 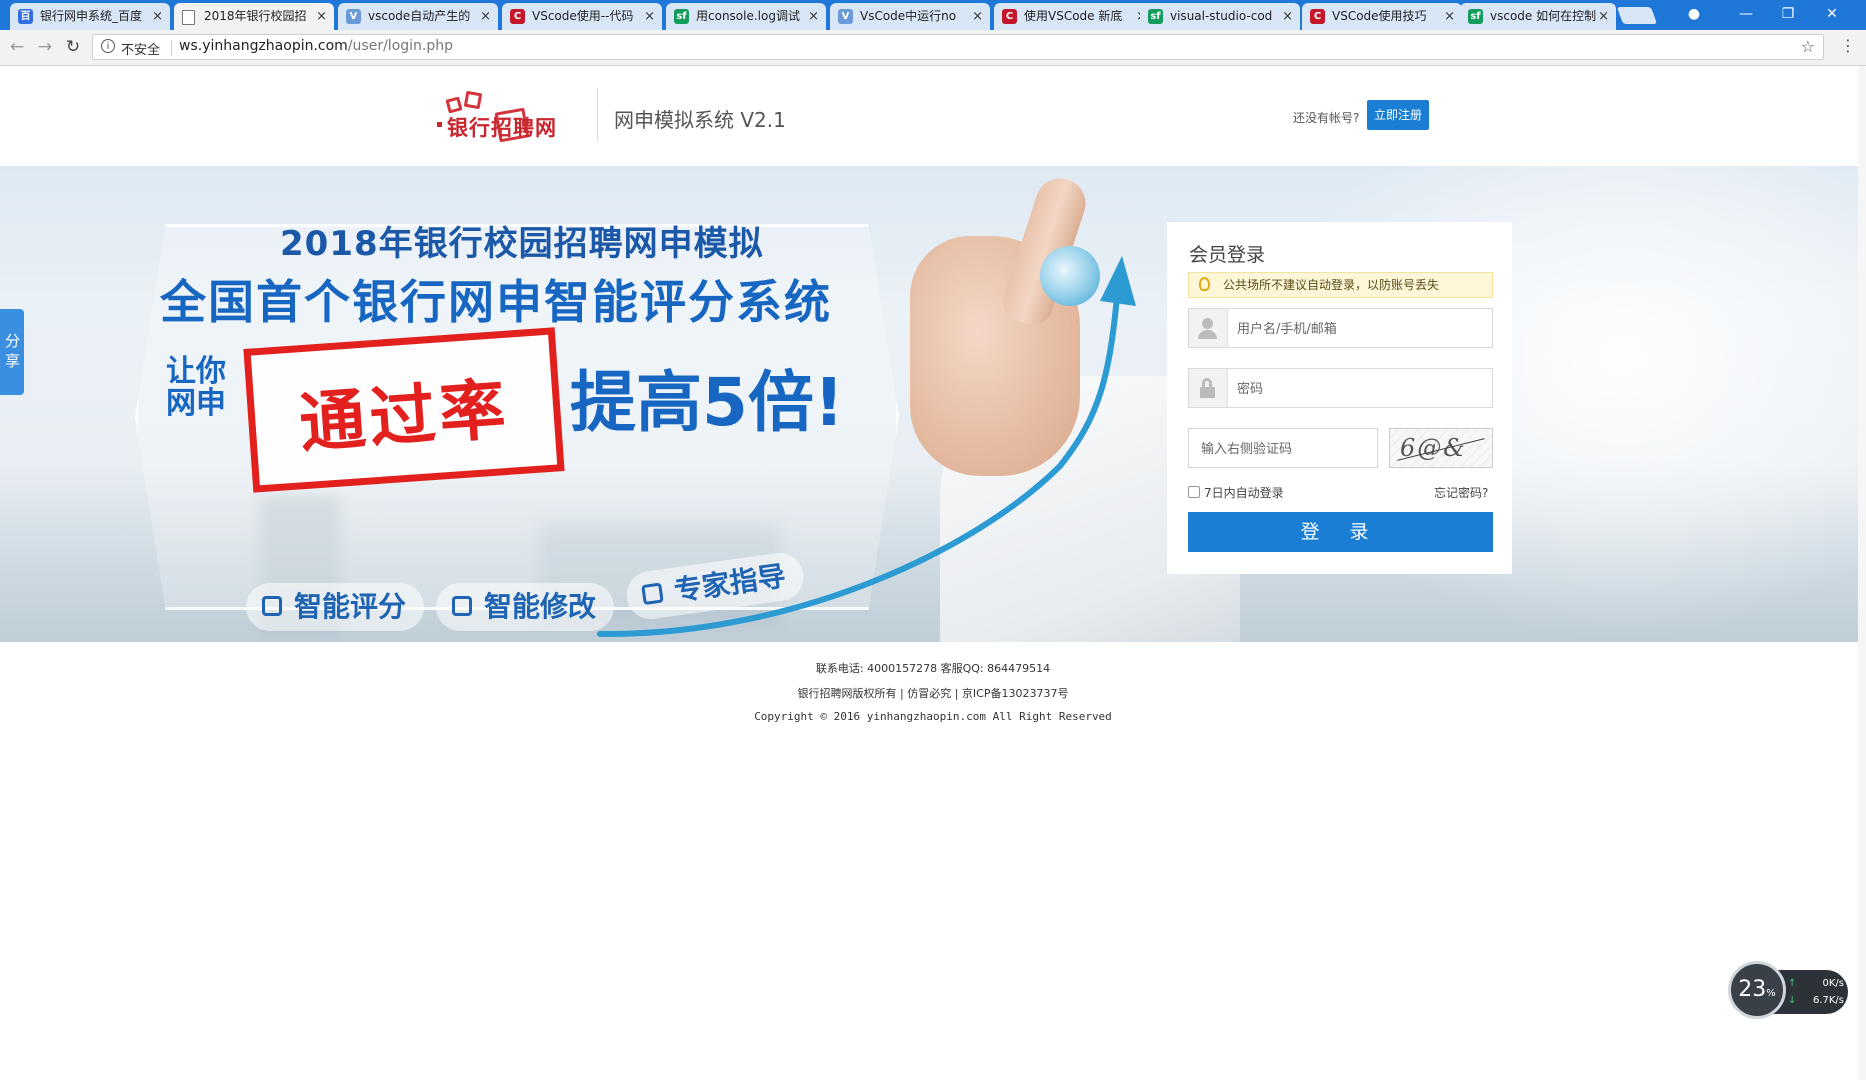 I want to click on username-field, so click(x=1340, y=328).